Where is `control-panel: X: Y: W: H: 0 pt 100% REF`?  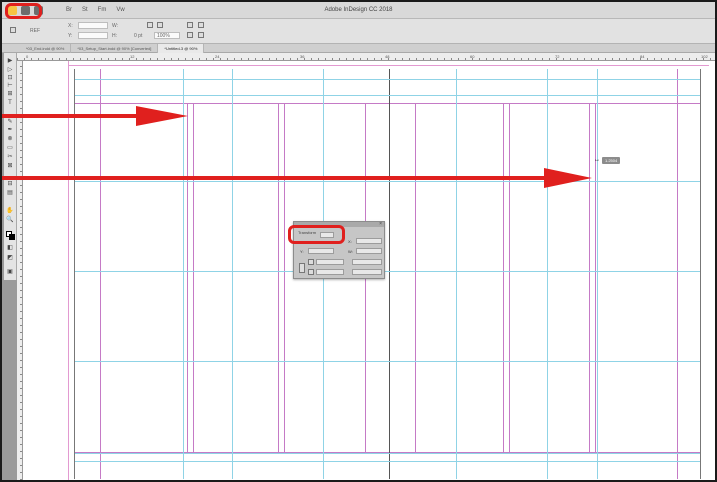
control-panel: X: Y: W: H: 0 pt 100% REF is located at coordinates (358, 31).